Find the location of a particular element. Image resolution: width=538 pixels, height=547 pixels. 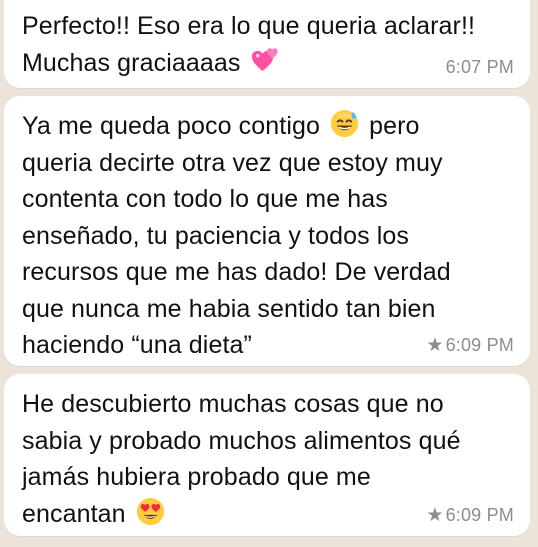

message-time: 6:07 PM is located at coordinates (479, 67).